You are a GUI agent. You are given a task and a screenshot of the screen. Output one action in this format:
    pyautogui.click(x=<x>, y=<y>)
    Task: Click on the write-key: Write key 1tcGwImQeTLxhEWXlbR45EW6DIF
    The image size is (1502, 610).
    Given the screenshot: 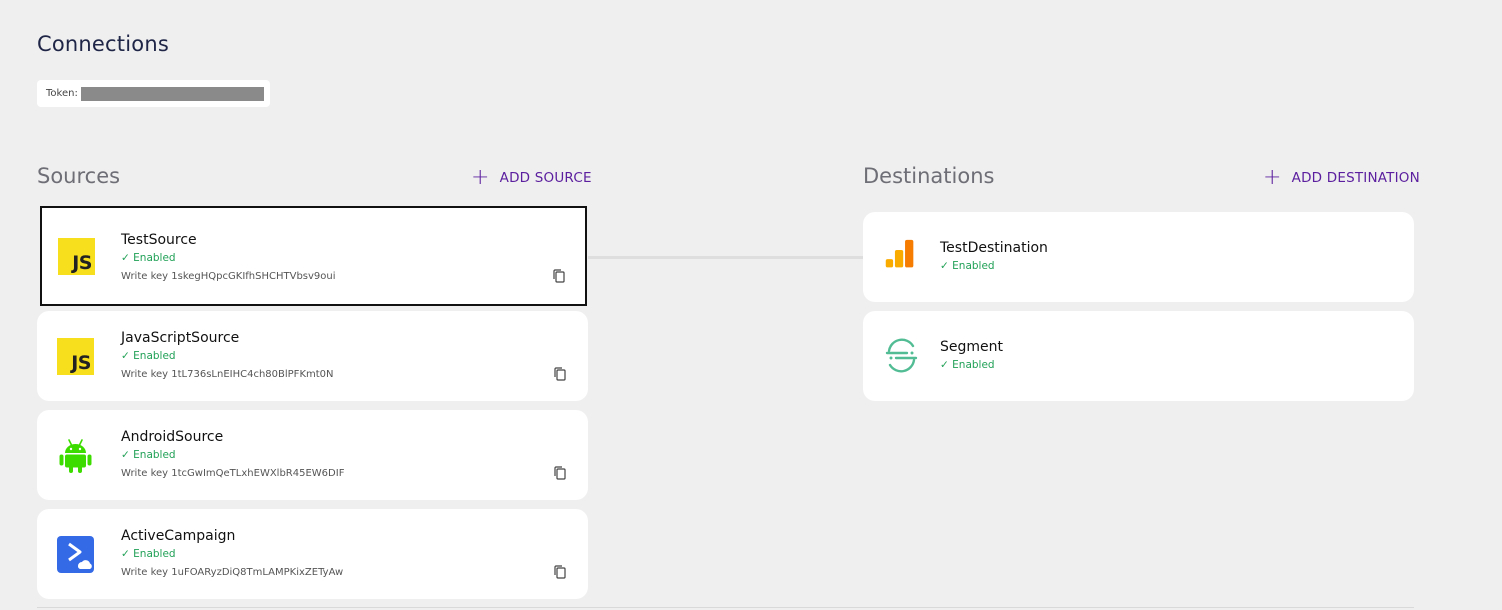 What is the action you would take?
    pyautogui.click(x=233, y=473)
    